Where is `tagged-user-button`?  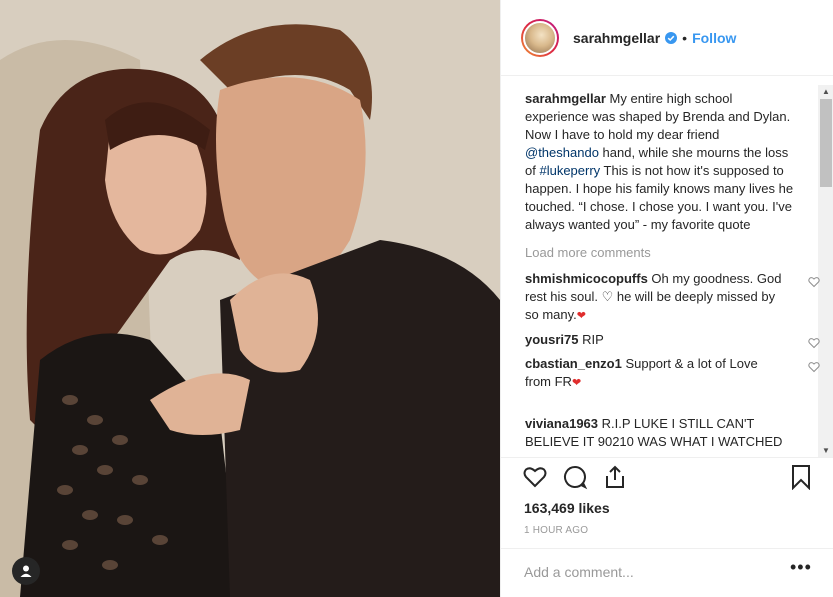 tagged-user-button is located at coordinates (26, 571).